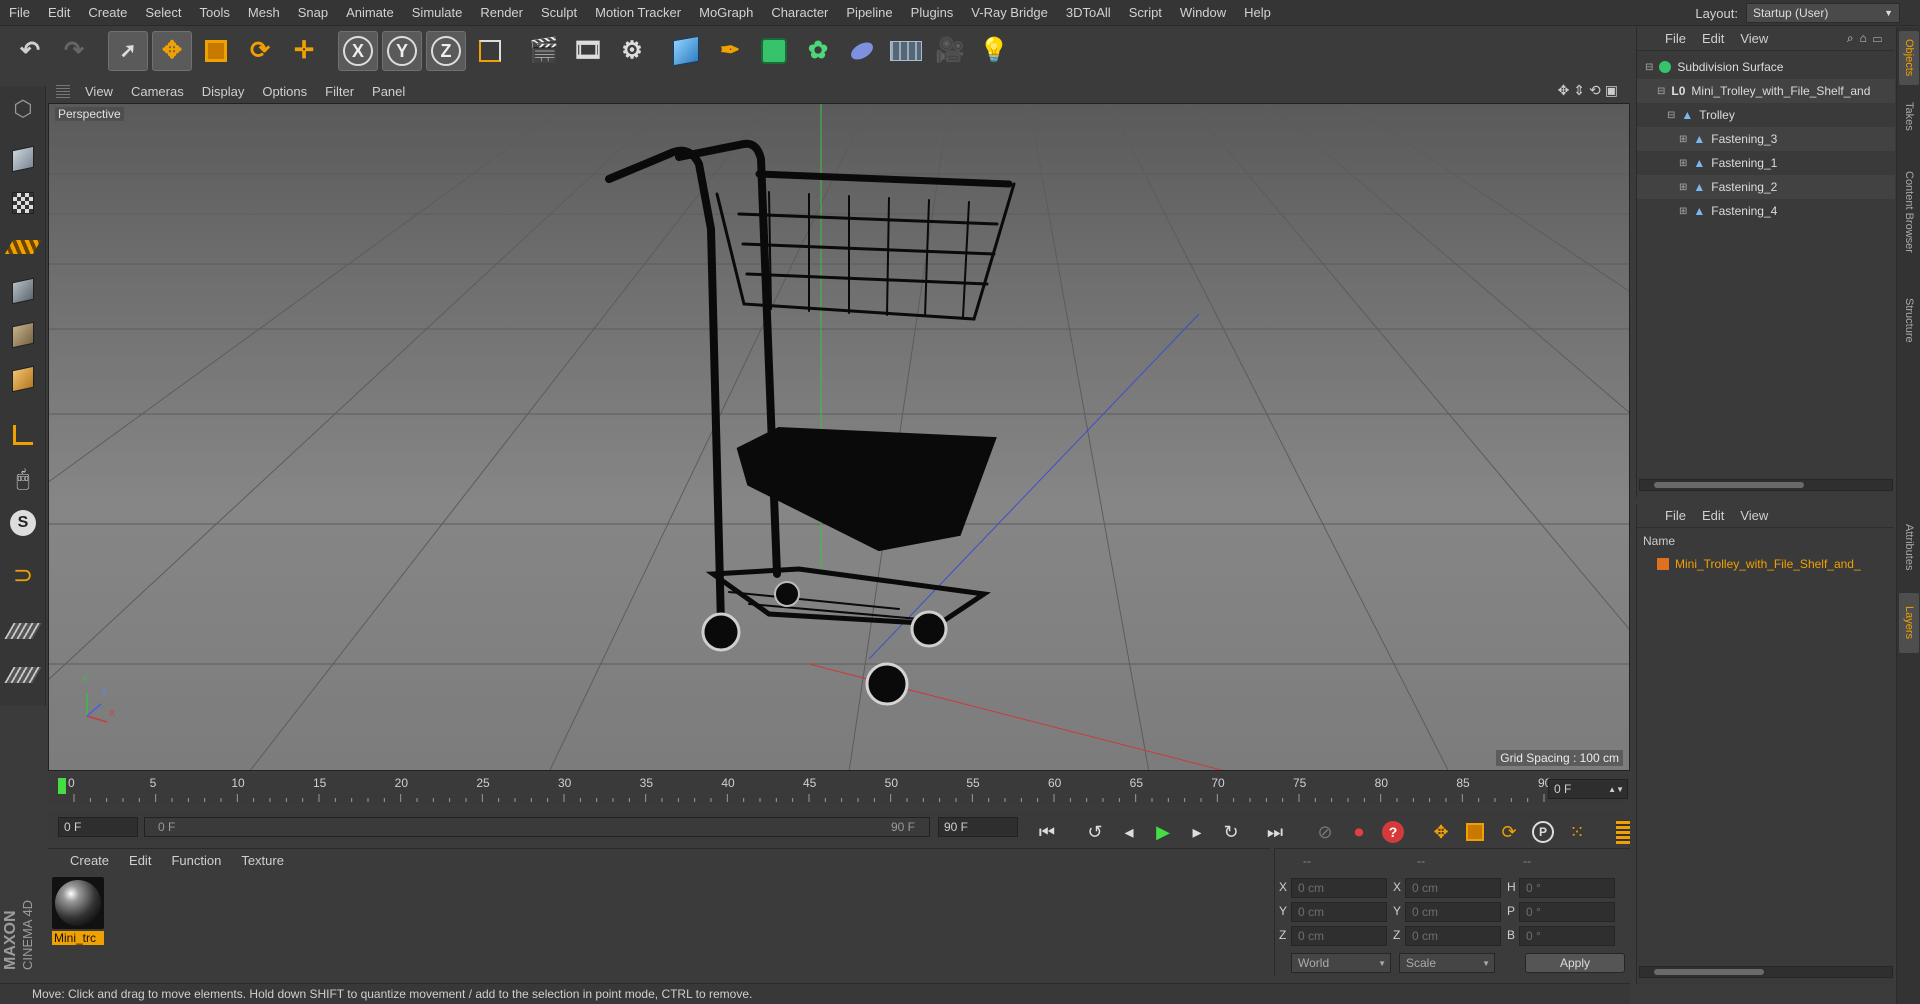 This screenshot has width=1920, height=1004. What do you see at coordinates (1339, 912) in the screenshot?
I see `position-y-field: 0 cm` at bounding box center [1339, 912].